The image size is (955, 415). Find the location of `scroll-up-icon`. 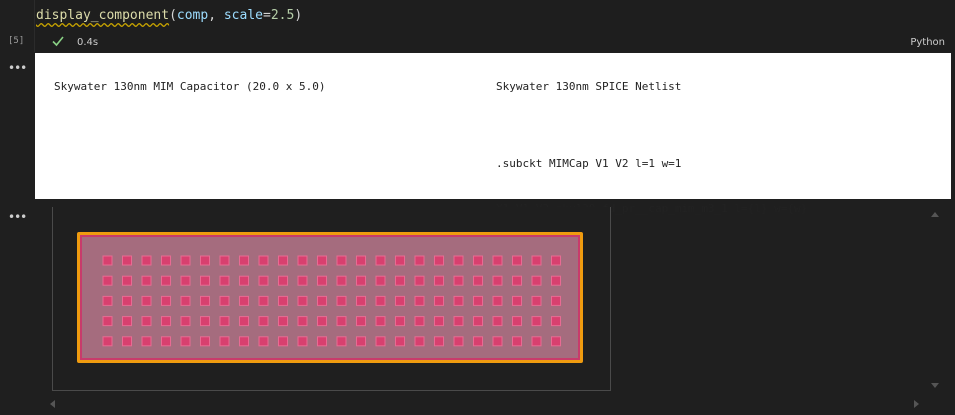

scroll-up-icon is located at coordinates (935, 214).